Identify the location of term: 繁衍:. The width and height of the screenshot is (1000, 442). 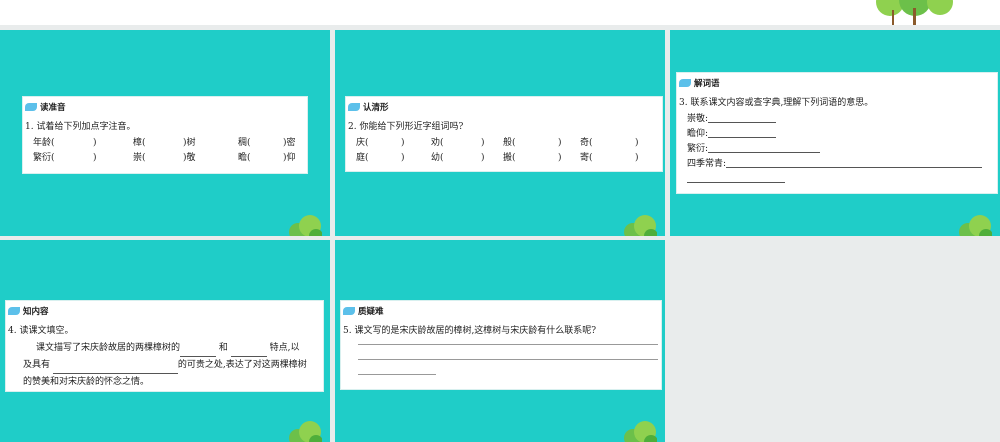
(698, 149).